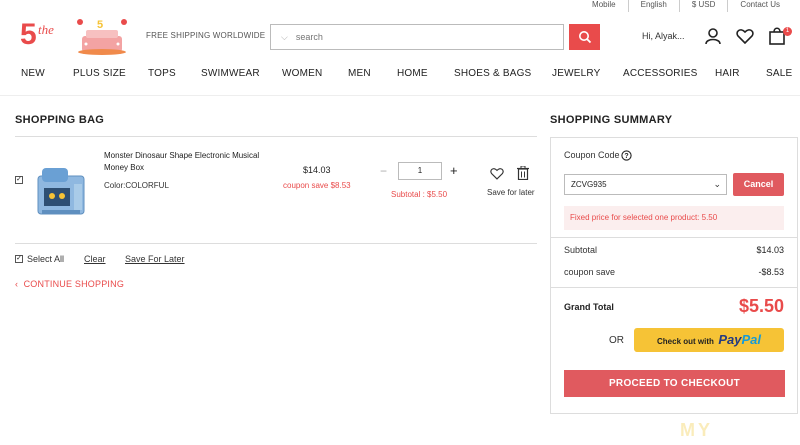 This screenshot has height=445, width=800. I want to click on shopping-summary-title: SHOPPING SUMMARY, so click(611, 120).